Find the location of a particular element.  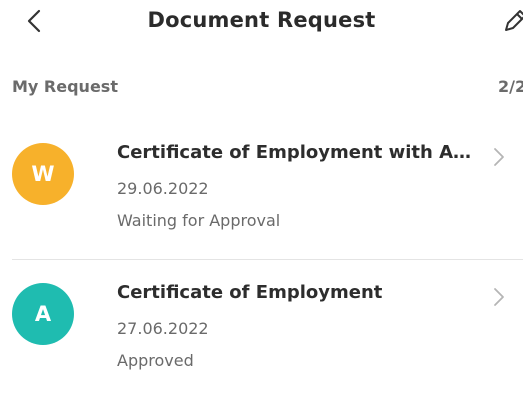

avatar: W is located at coordinates (43, 174).